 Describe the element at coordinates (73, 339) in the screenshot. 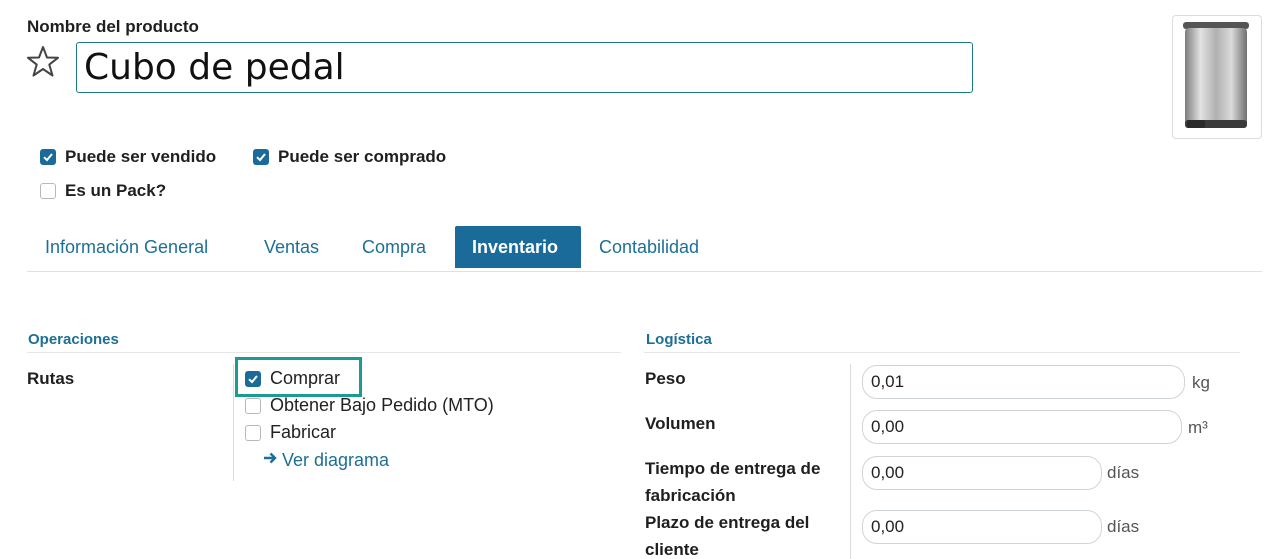

I see `section-title-operaciones: Operaciones` at that location.